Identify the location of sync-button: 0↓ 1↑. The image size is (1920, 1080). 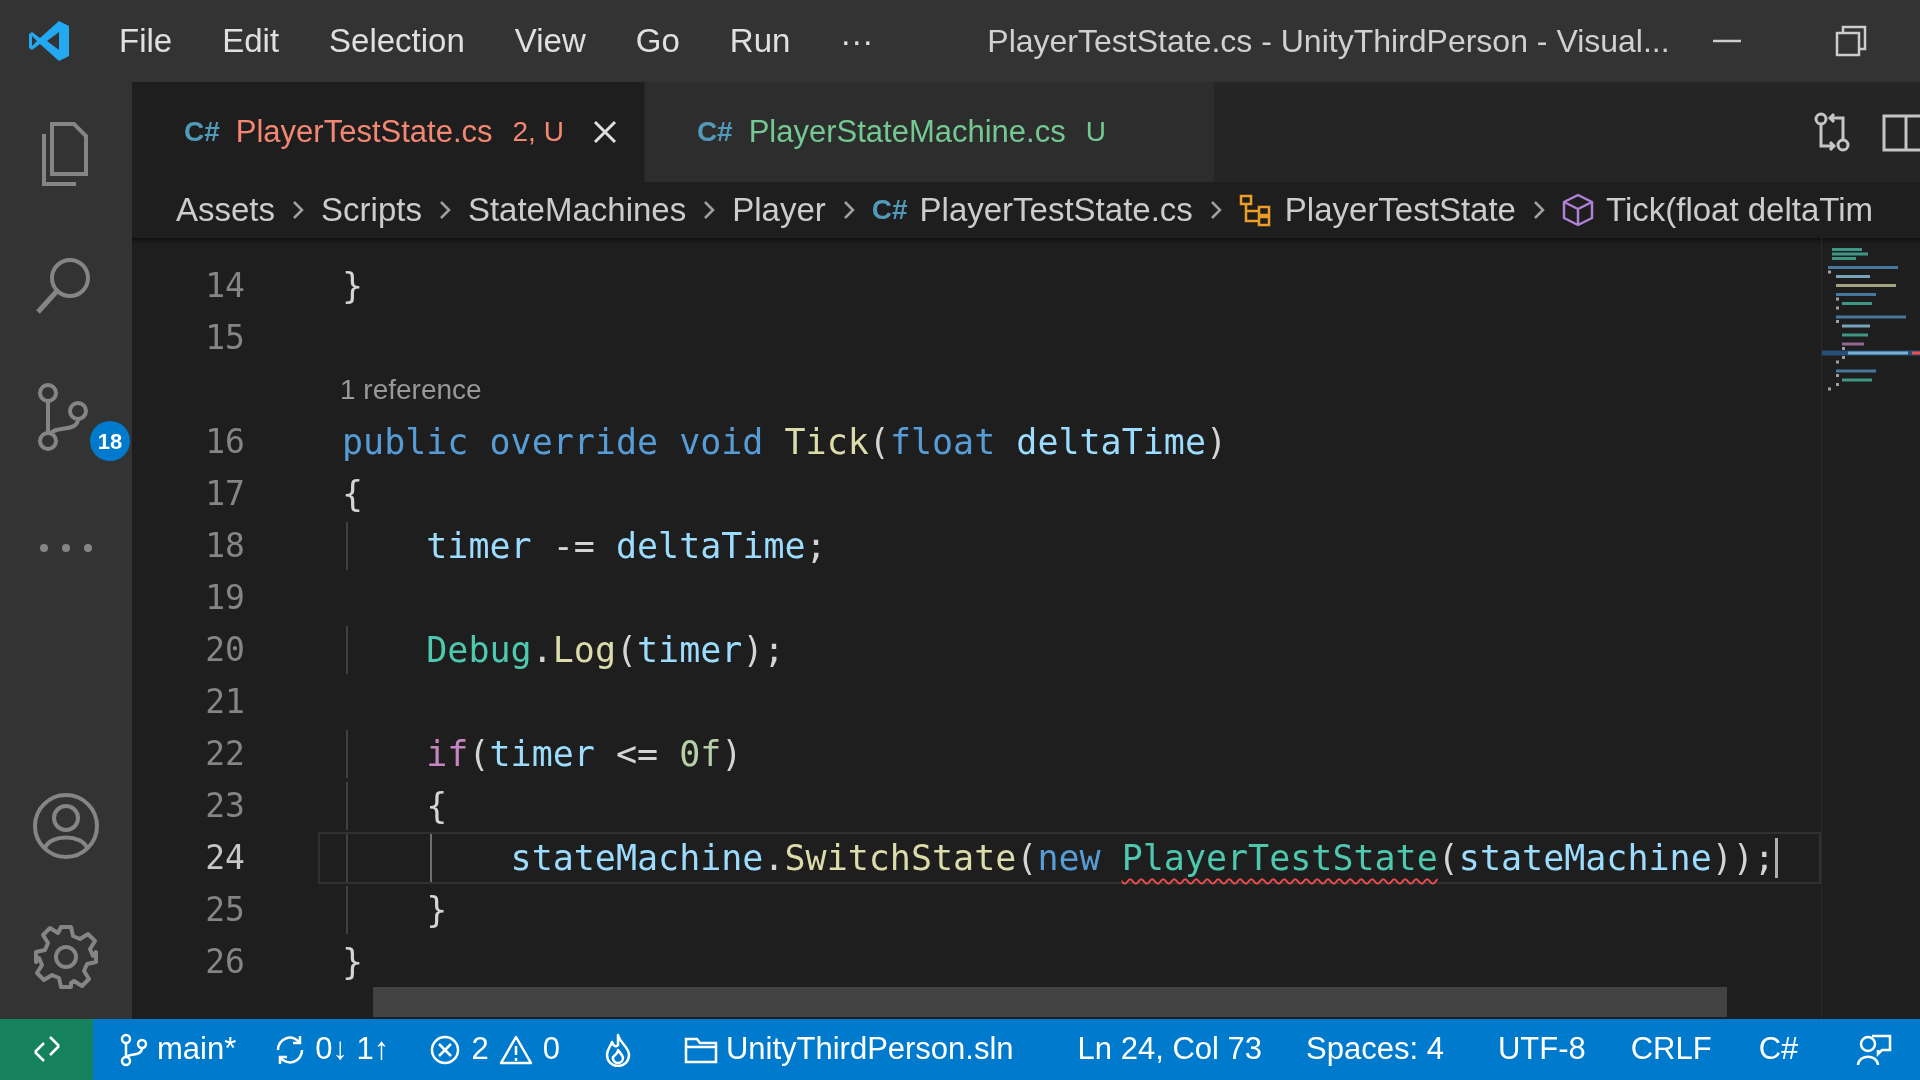
(331, 1049).